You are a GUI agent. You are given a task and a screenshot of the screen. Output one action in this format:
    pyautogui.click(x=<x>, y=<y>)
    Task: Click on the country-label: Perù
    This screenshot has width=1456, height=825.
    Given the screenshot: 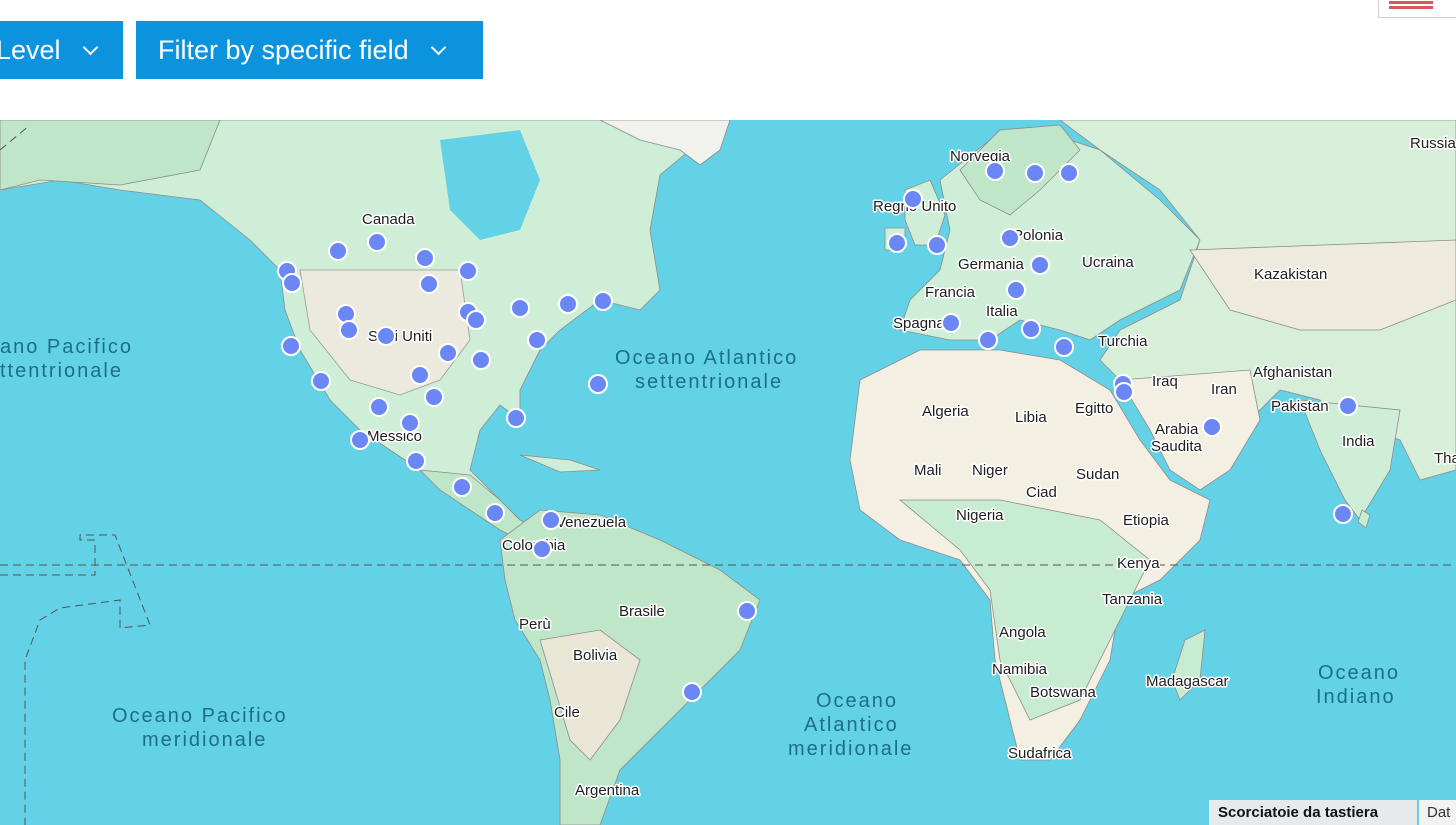 What is the action you would take?
    pyautogui.click(x=535, y=624)
    